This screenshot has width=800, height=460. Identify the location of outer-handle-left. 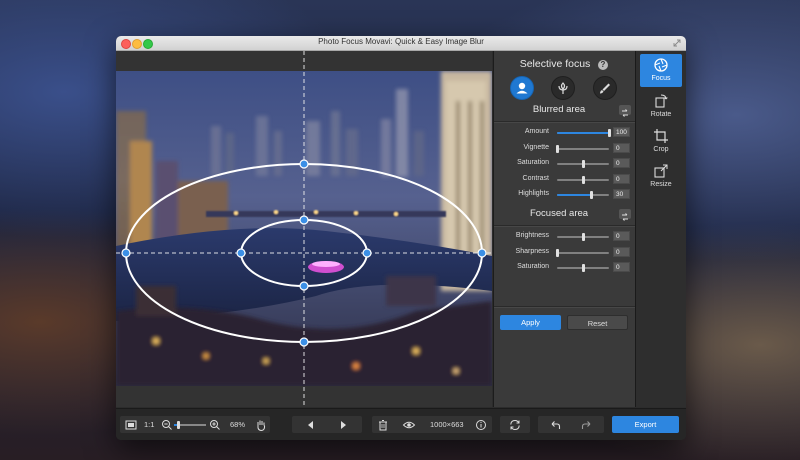
(126, 253).